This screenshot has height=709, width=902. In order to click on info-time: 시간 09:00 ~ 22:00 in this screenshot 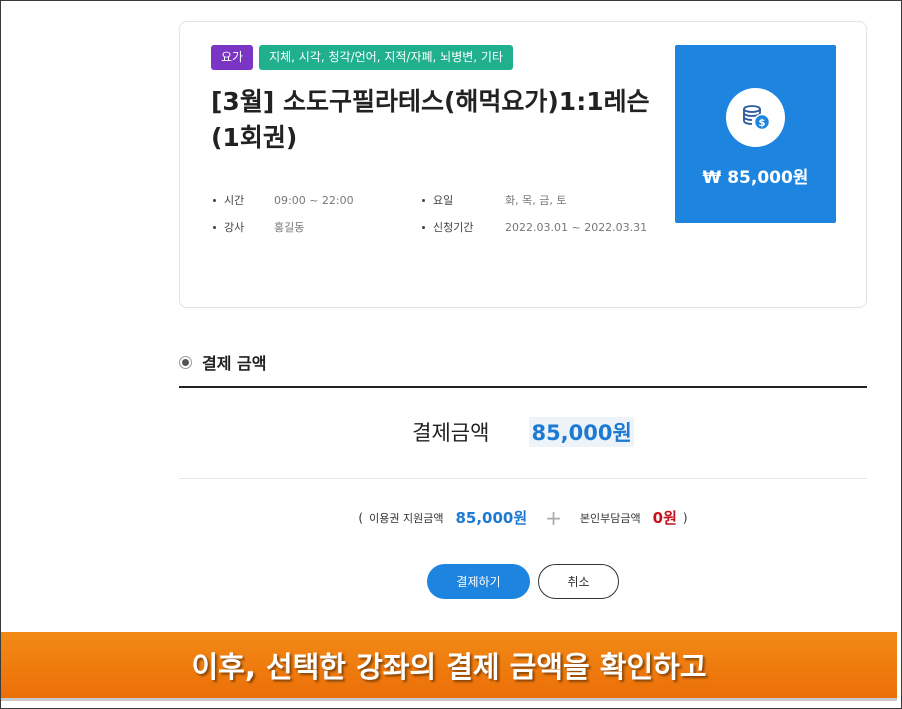, I will do `click(283, 200)`.